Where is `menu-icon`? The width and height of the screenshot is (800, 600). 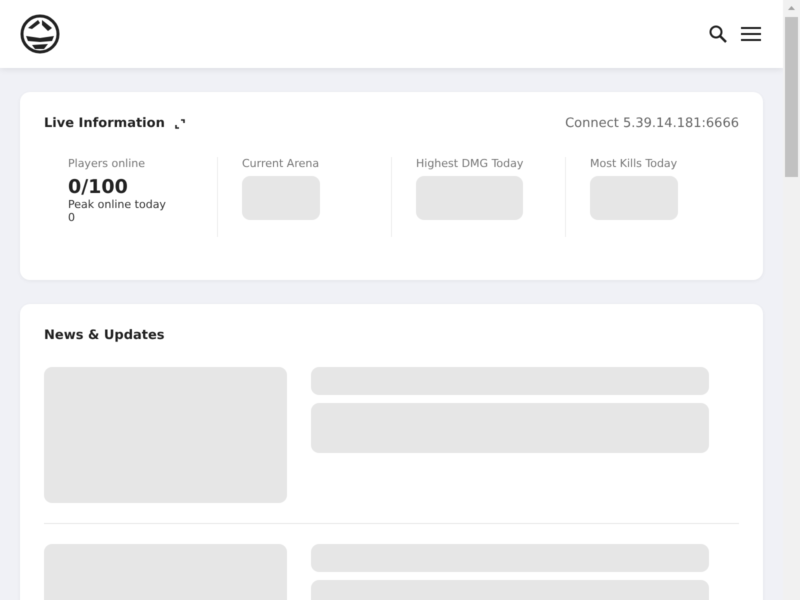 menu-icon is located at coordinates (751, 34).